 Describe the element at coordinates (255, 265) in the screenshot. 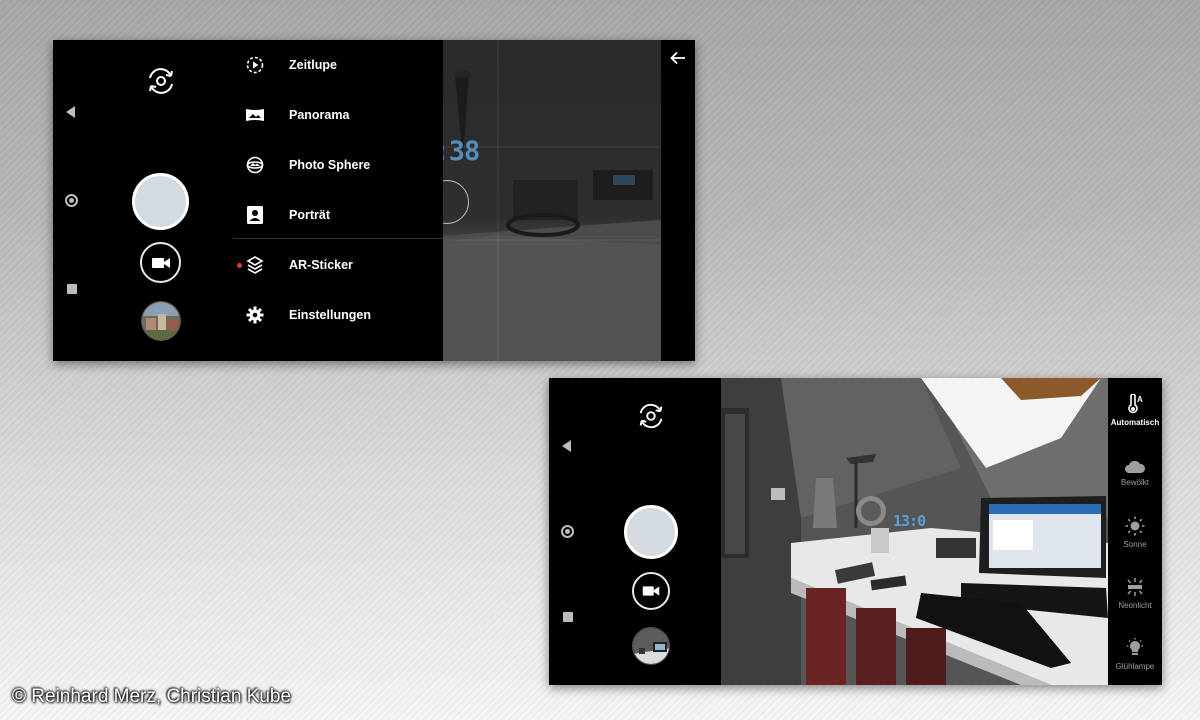

I see `ar-sticker-icon` at that location.